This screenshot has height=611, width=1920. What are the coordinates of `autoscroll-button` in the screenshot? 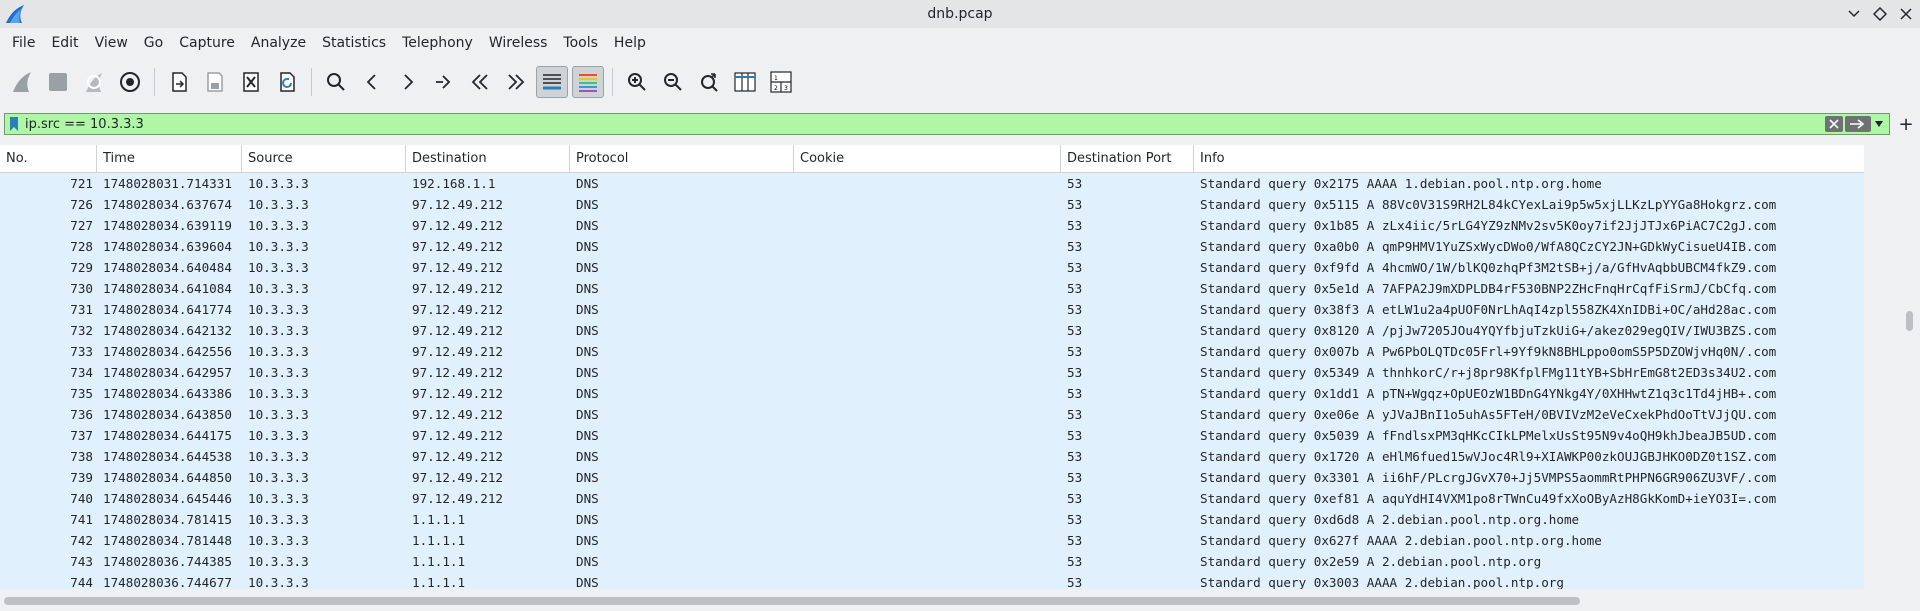 It's located at (552, 82).